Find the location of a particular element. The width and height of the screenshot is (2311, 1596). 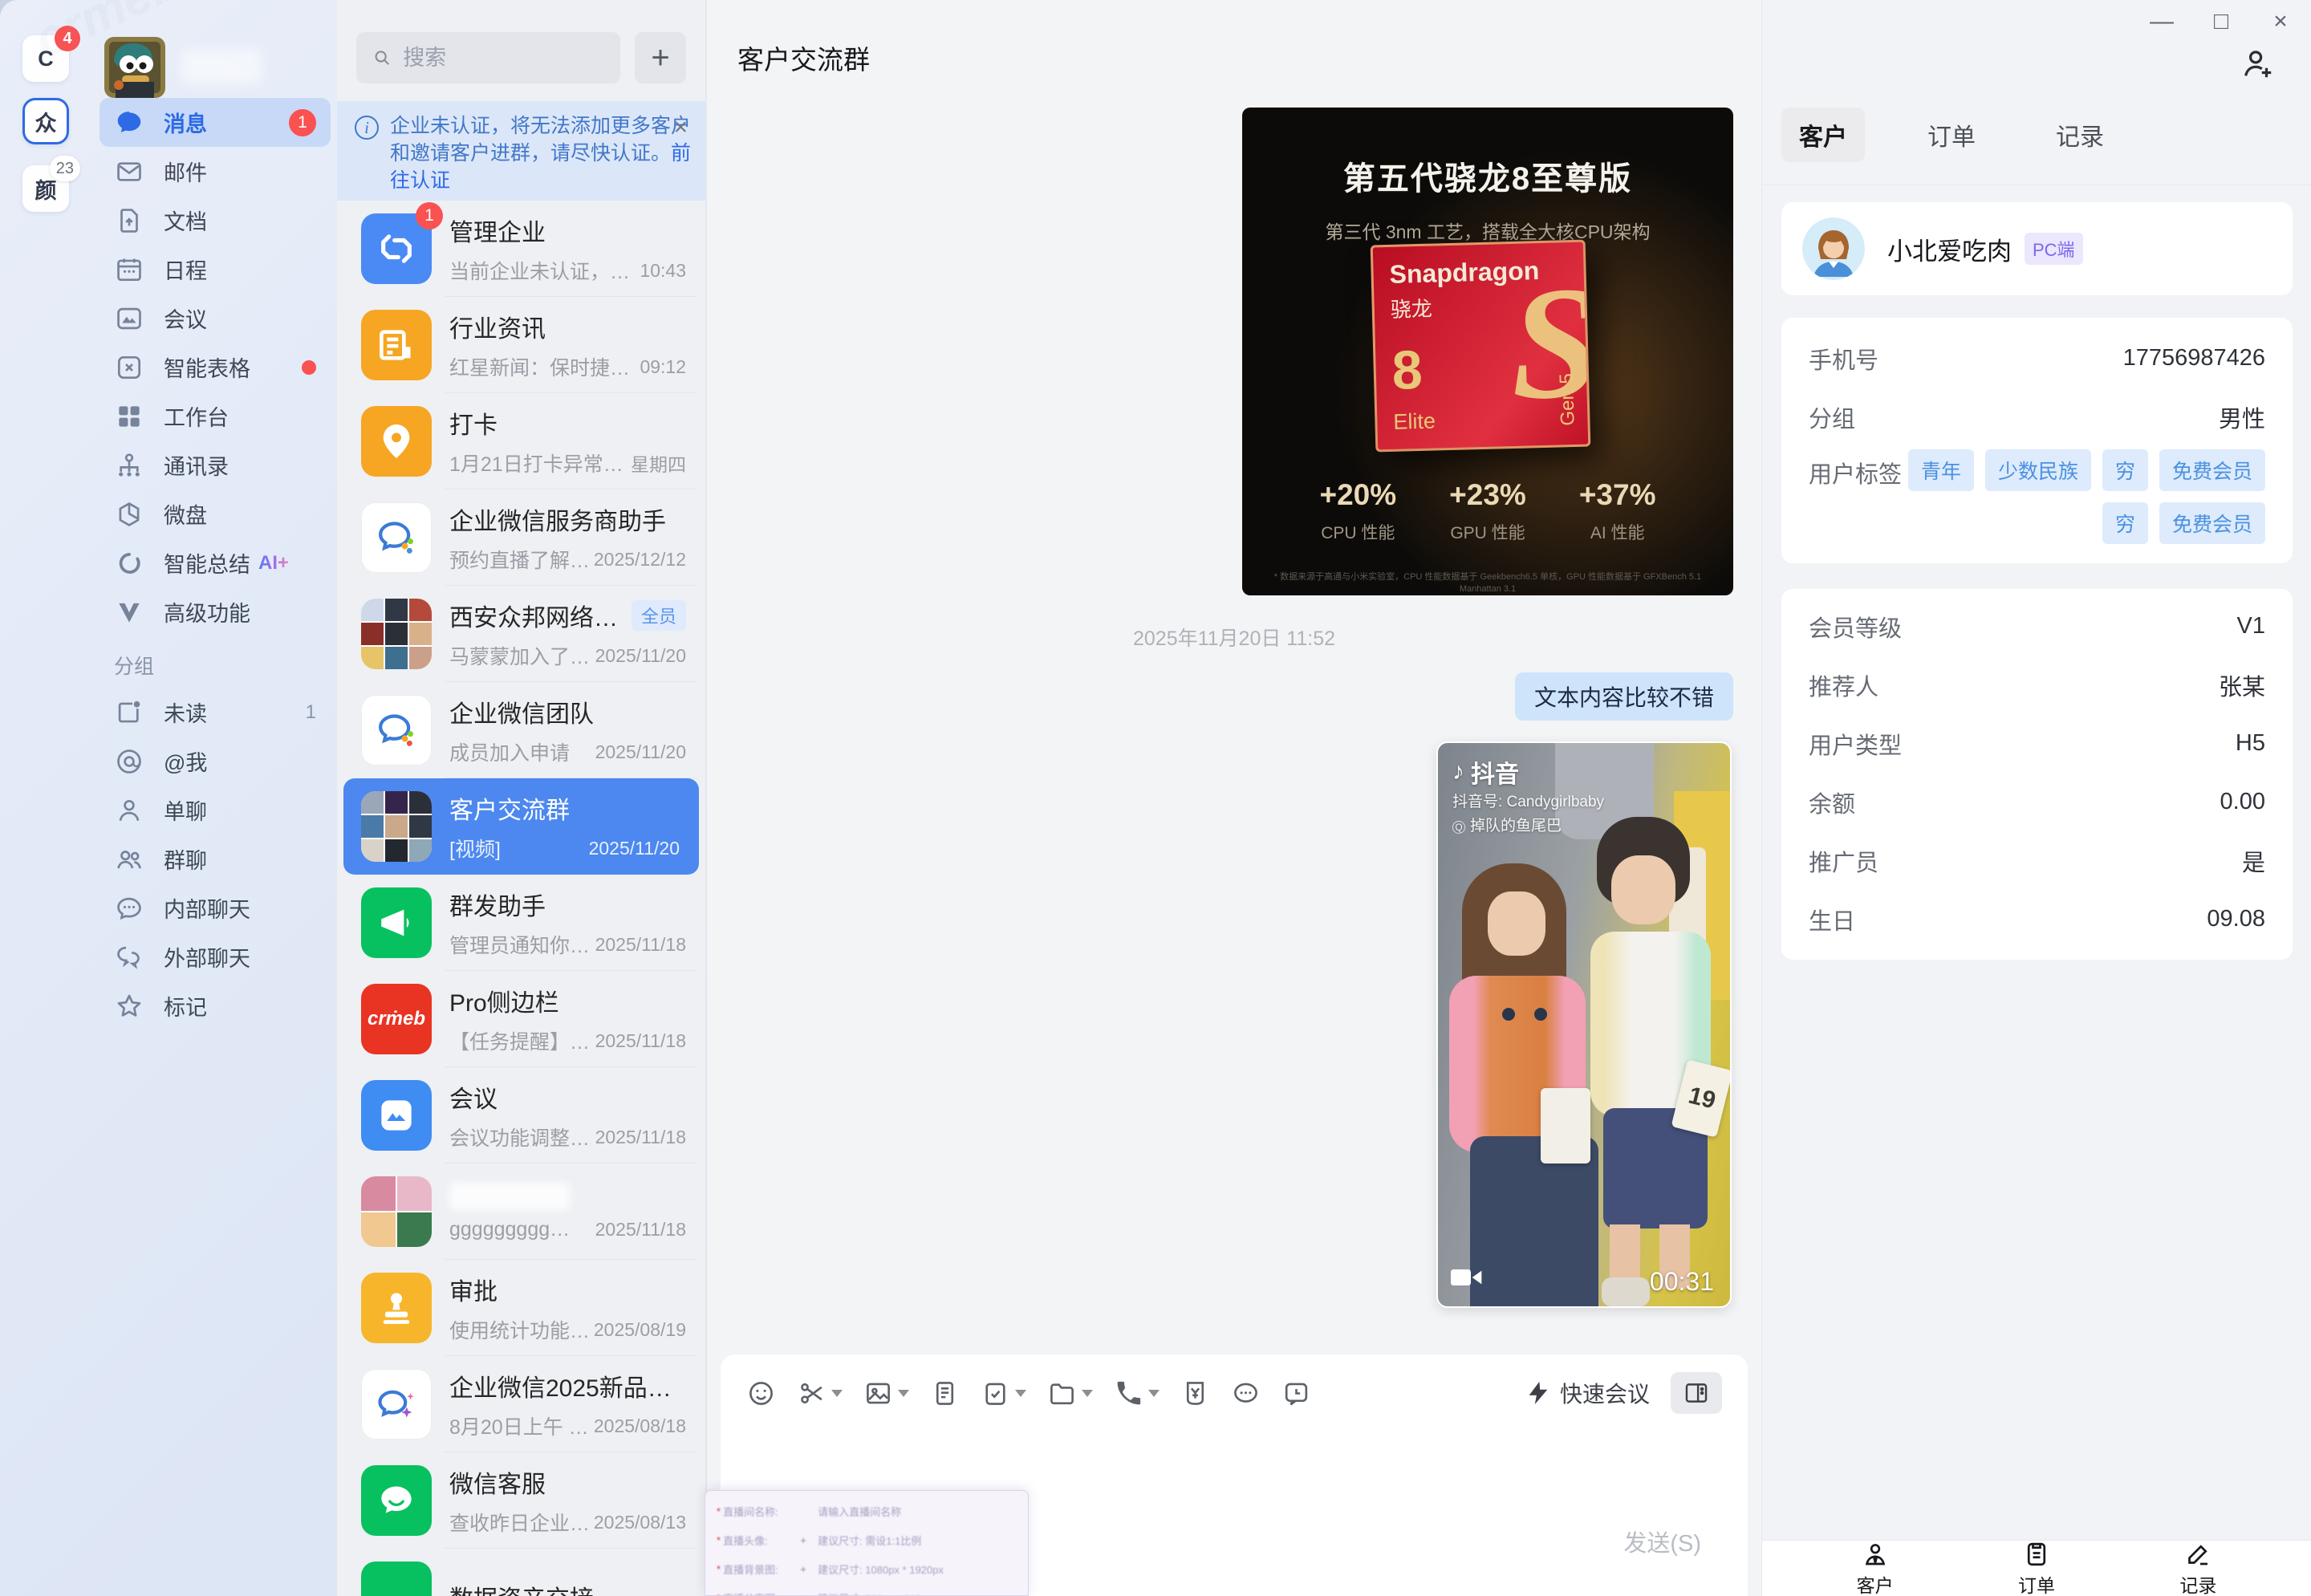

tab-orders: 订单 is located at coordinates (1951, 135).